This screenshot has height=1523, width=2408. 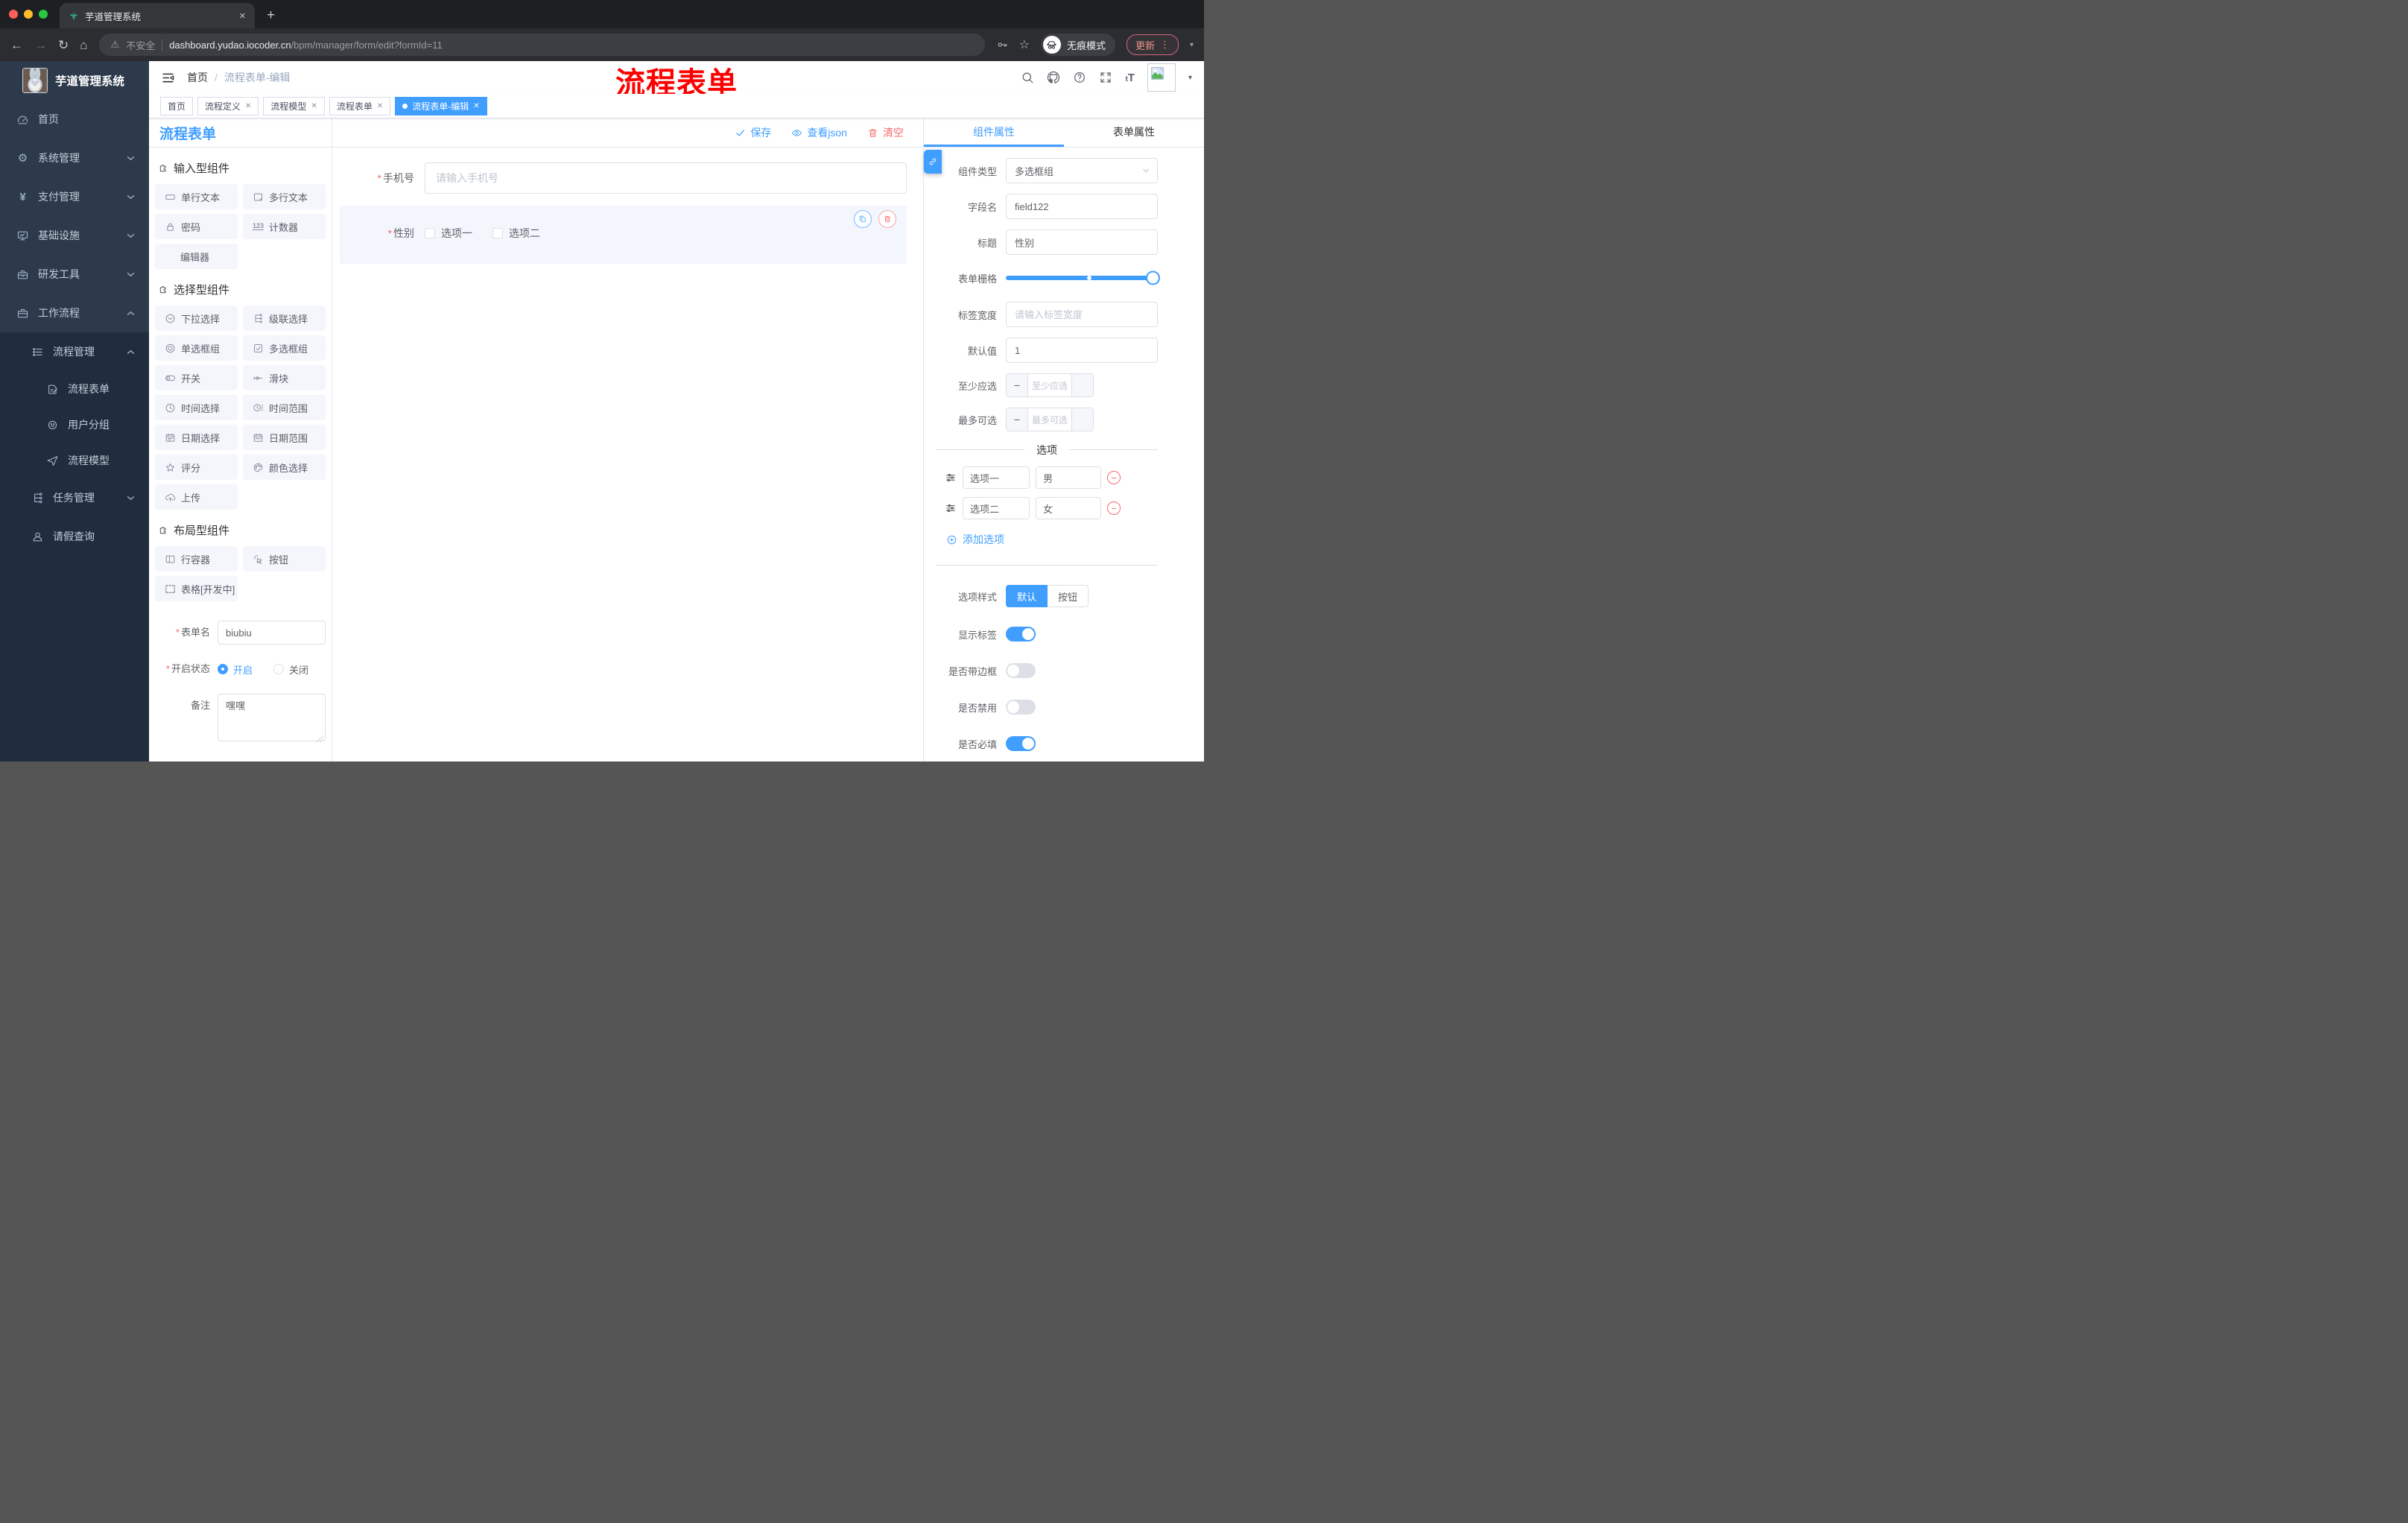 I want to click on delete-field-button, so click(x=887, y=219).